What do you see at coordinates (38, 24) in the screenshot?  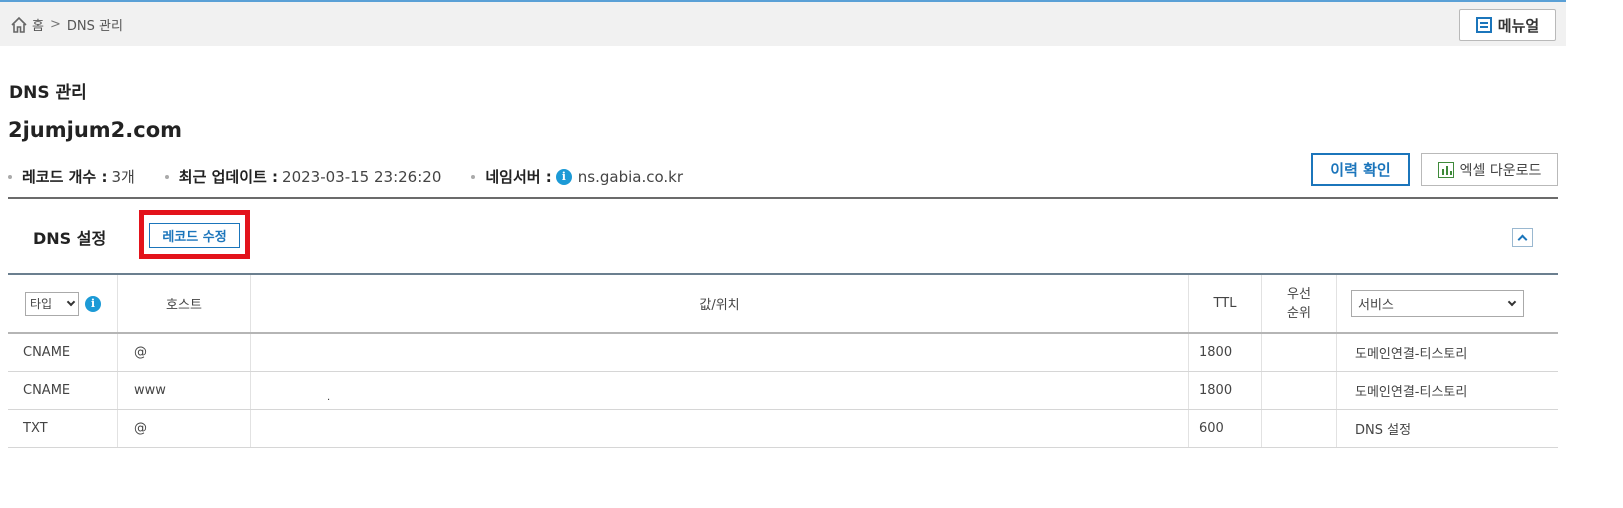 I see `breadcrumb-home: 홈` at bounding box center [38, 24].